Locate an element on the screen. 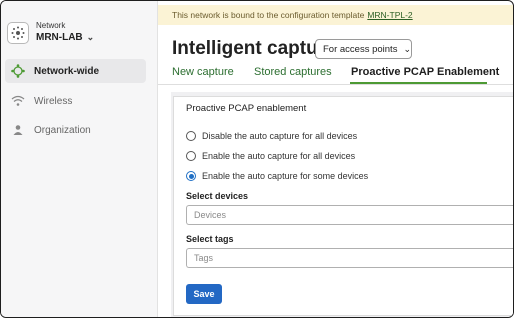 The width and height of the screenshot is (514, 318). tabs-divider is located at coordinates (335, 84).